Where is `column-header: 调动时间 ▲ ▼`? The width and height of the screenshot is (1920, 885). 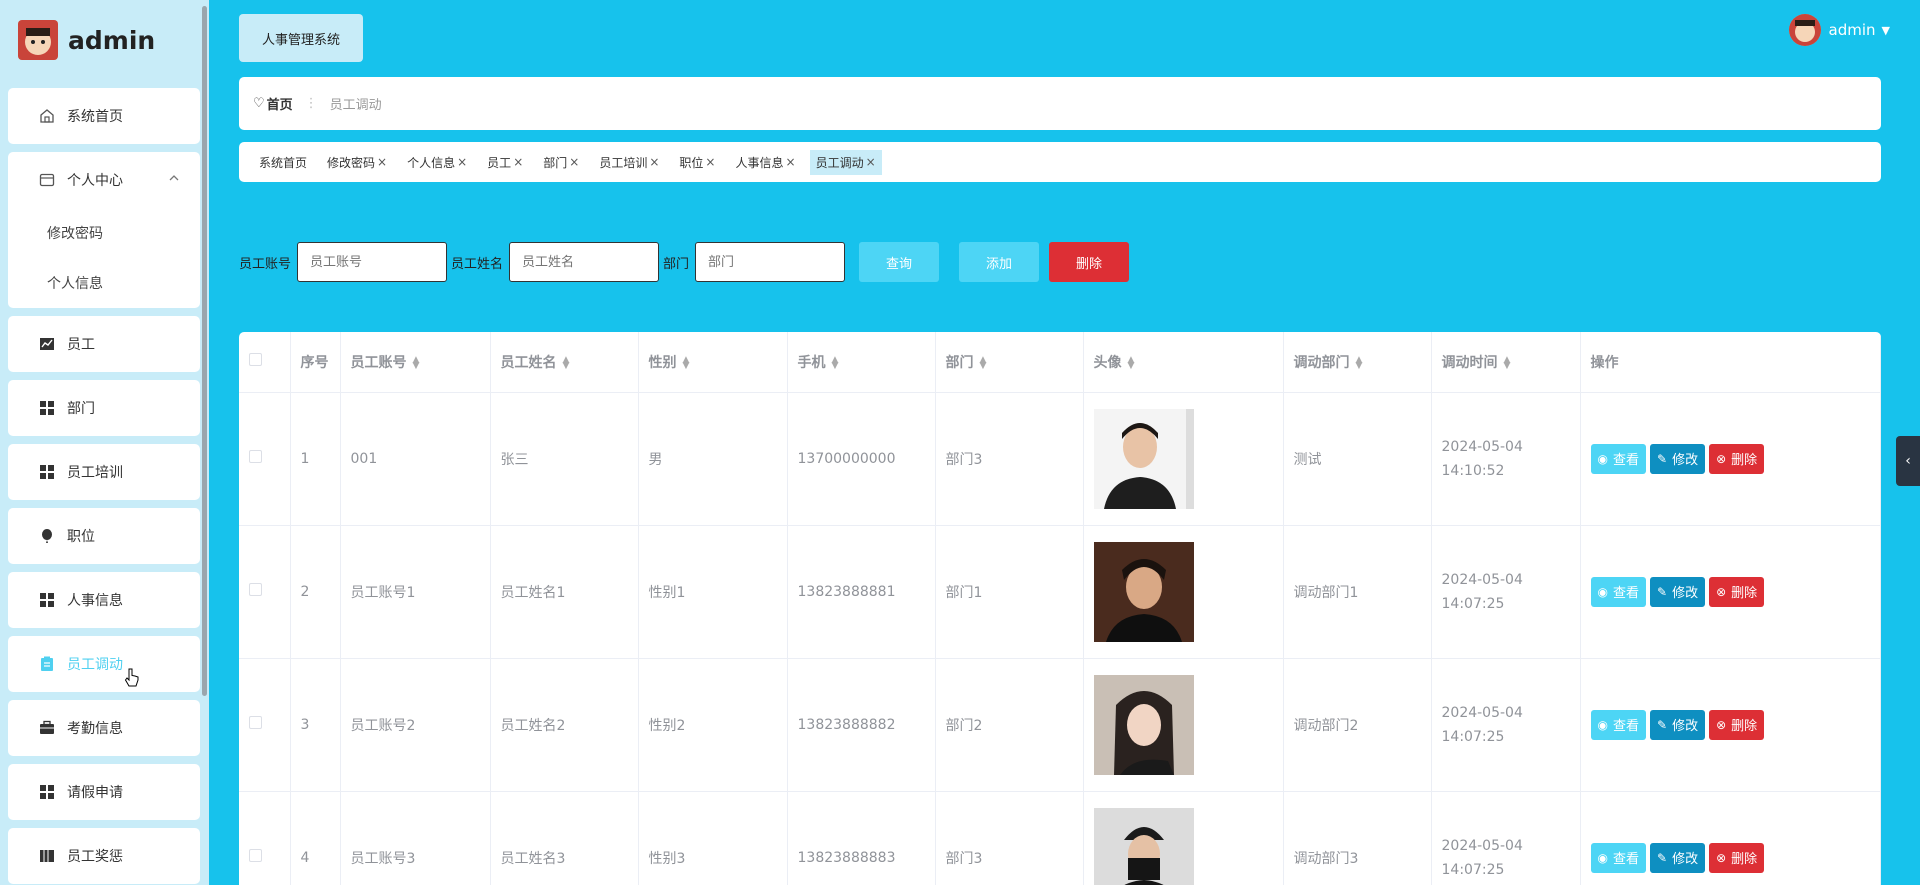
column-header: 调动时间 ▲ ▼ is located at coordinates (1506, 362).